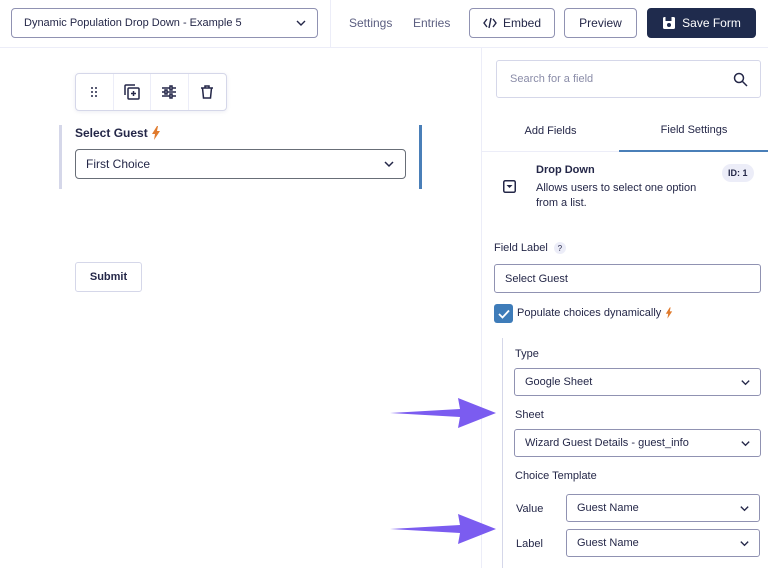  Describe the element at coordinates (118, 164) in the screenshot. I see `canvas-select-value: First Choice` at that location.